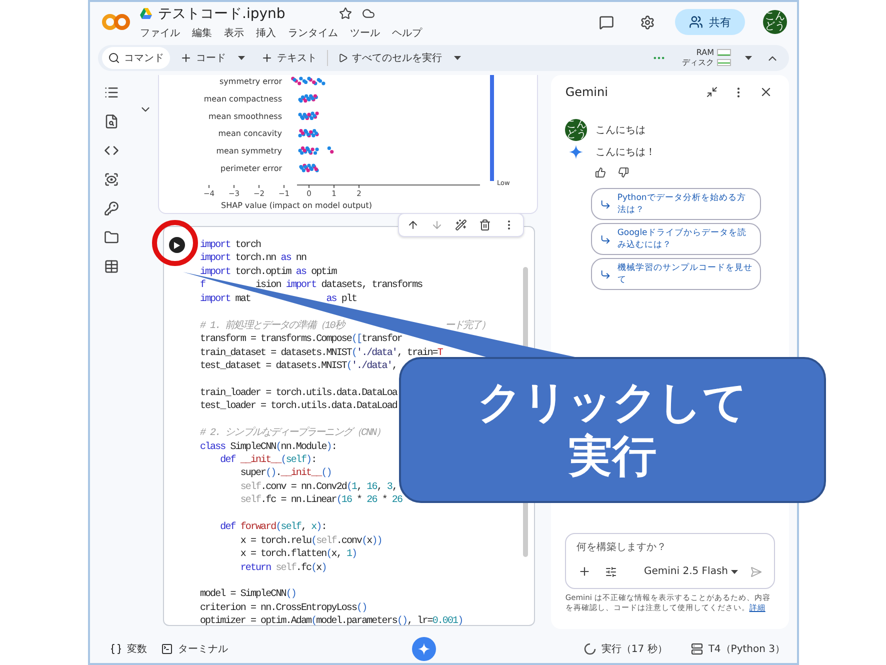  I want to click on menu-item: ファイル, so click(160, 33).